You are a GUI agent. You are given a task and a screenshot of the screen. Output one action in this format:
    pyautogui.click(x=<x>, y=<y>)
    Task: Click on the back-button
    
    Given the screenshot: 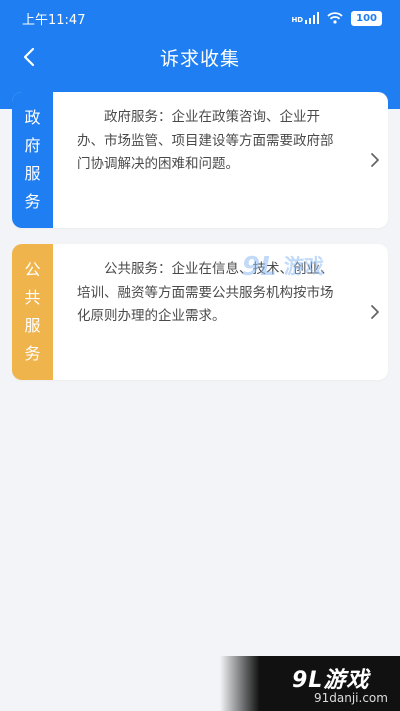 What is the action you would take?
    pyautogui.click(x=29, y=57)
    